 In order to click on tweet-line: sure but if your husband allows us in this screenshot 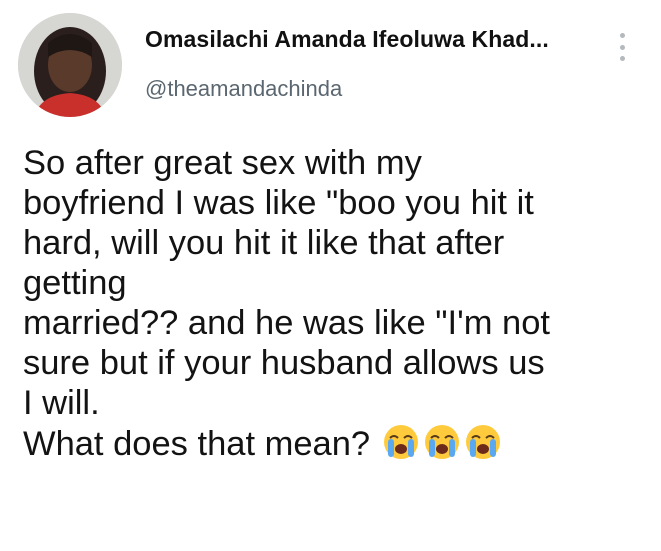, I will do `click(284, 363)`.